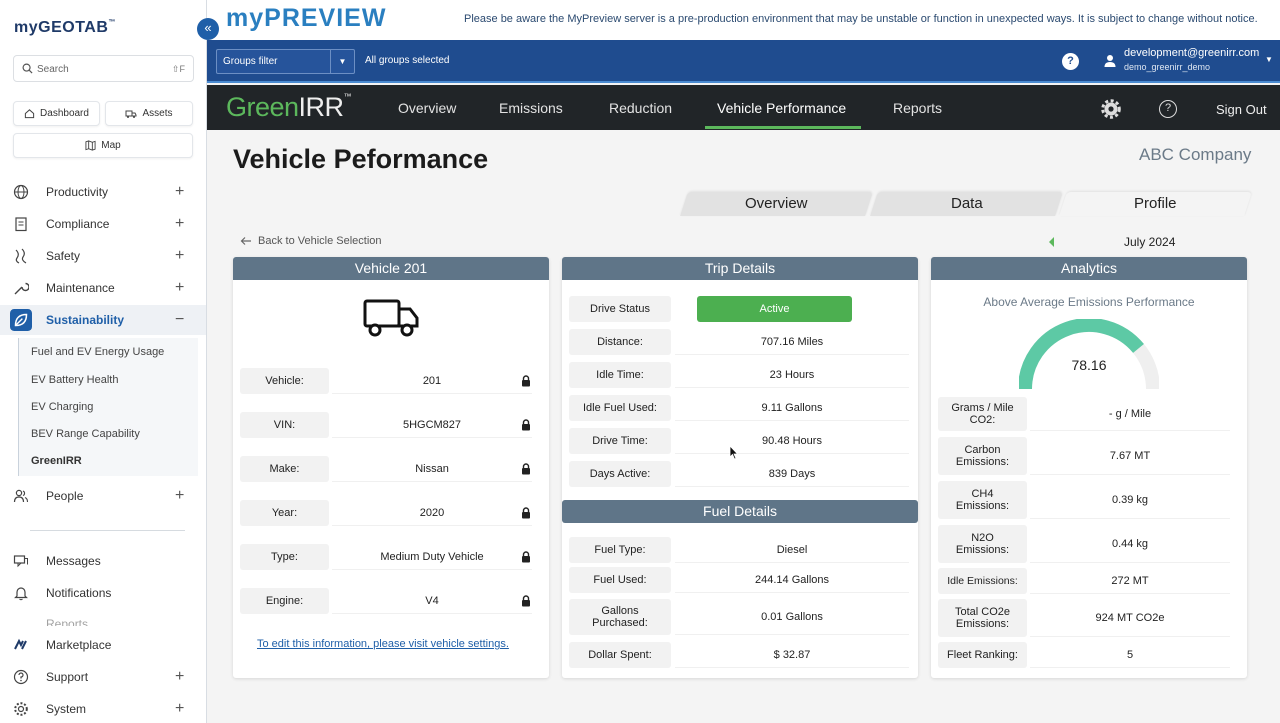 This screenshot has height=723, width=1280. What do you see at coordinates (1130, 456) in the screenshot?
I see `carbon-emissions-value: 7.67 MT` at bounding box center [1130, 456].